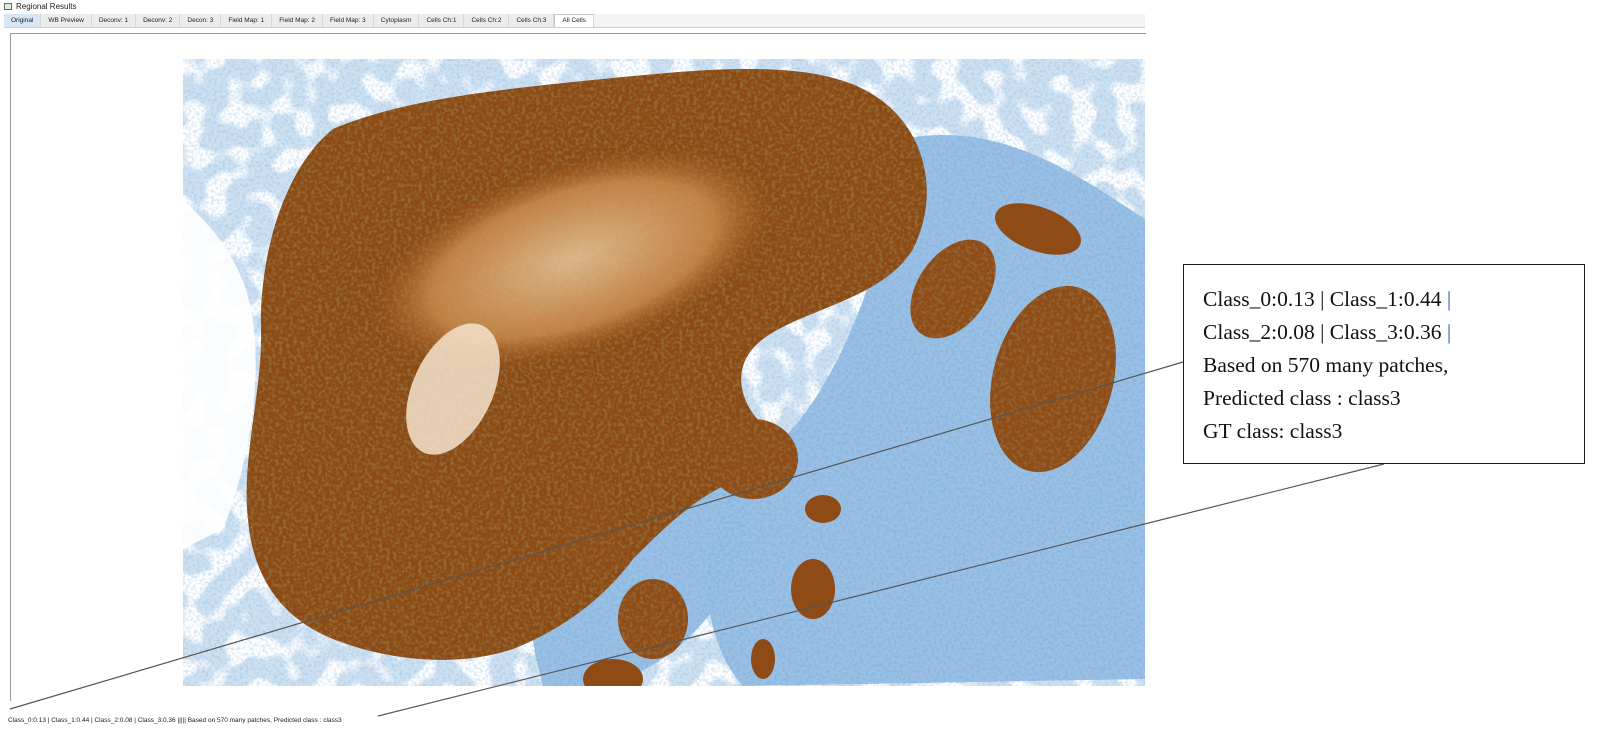 The width and height of the screenshot is (1600, 739). I want to click on class-probabilities-line-1: Class_0:0.13 | Class_1:0.44 |, so click(1393, 299).